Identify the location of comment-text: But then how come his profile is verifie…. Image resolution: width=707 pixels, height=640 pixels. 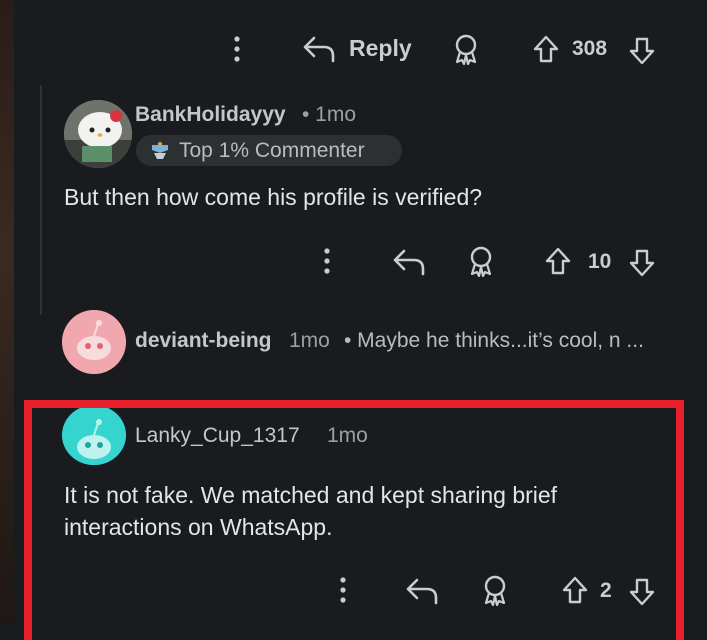
(273, 197).